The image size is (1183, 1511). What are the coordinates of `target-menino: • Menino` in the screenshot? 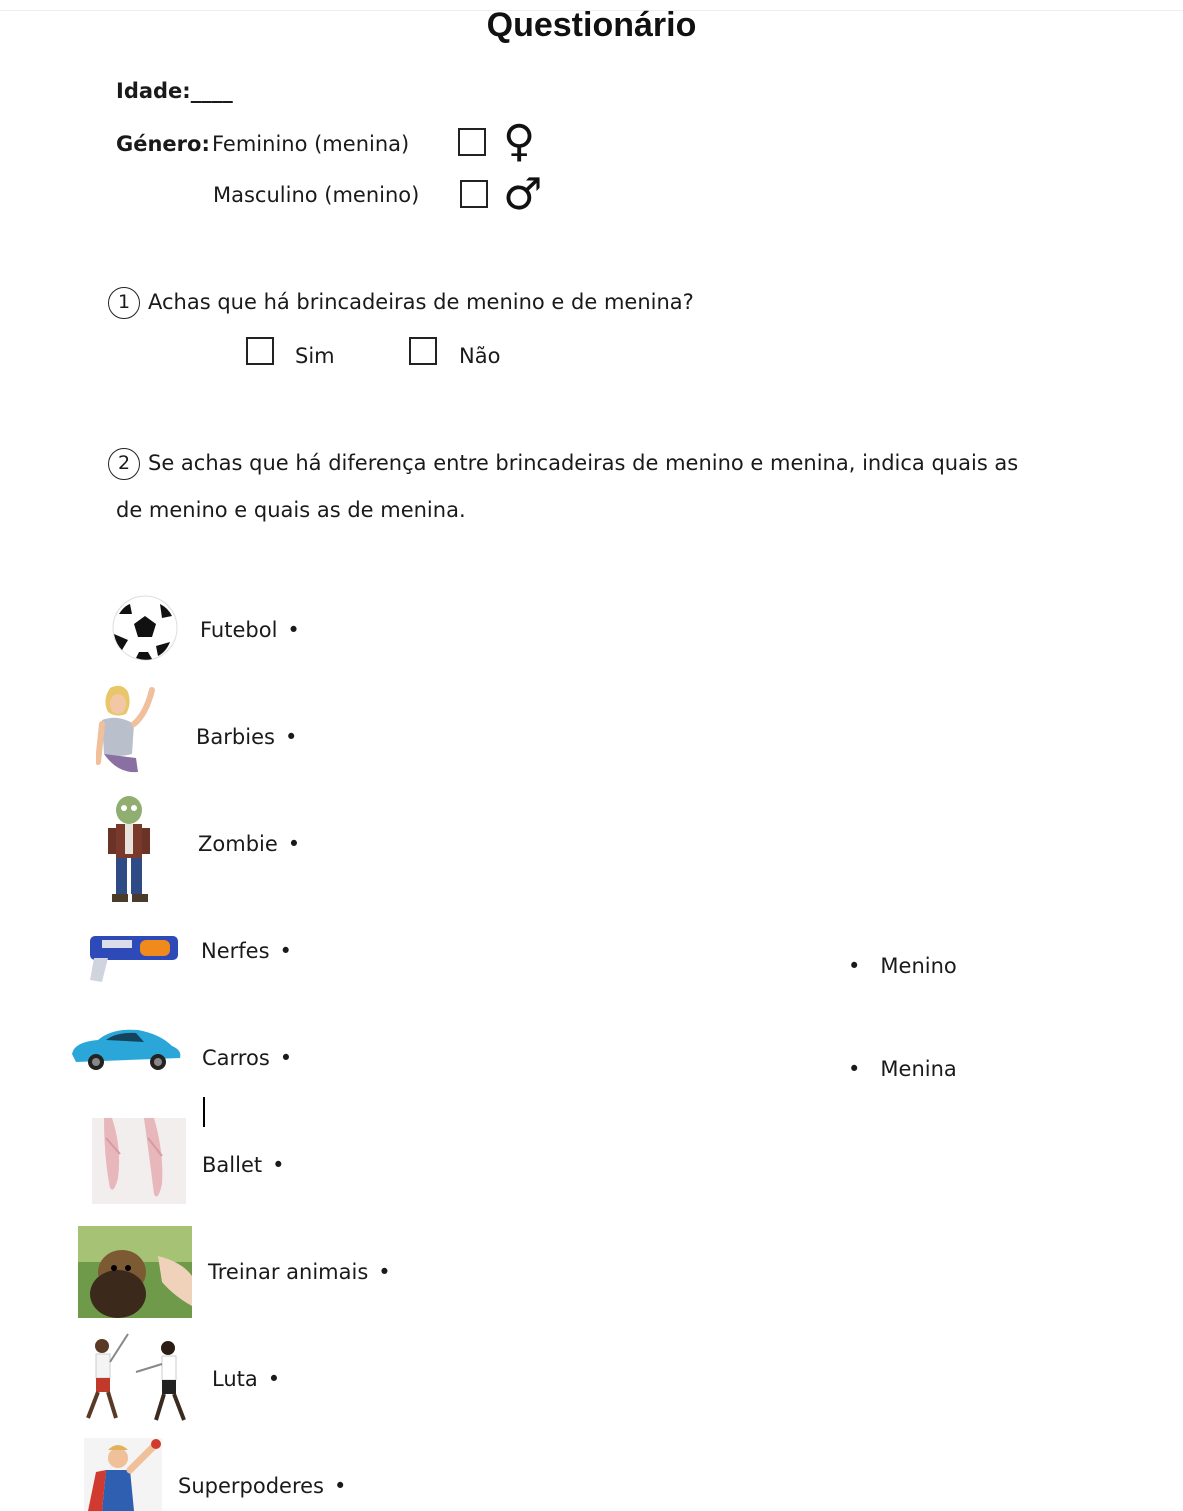 It's located at (902, 966).